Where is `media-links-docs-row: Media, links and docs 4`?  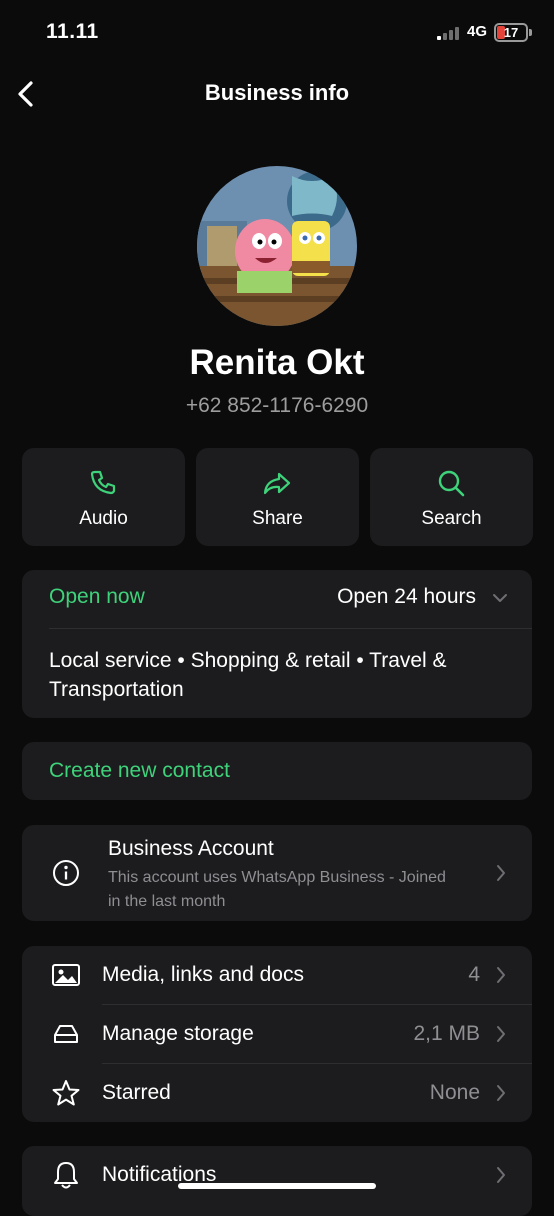 media-links-docs-row: Media, links and docs 4 is located at coordinates (277, 975).